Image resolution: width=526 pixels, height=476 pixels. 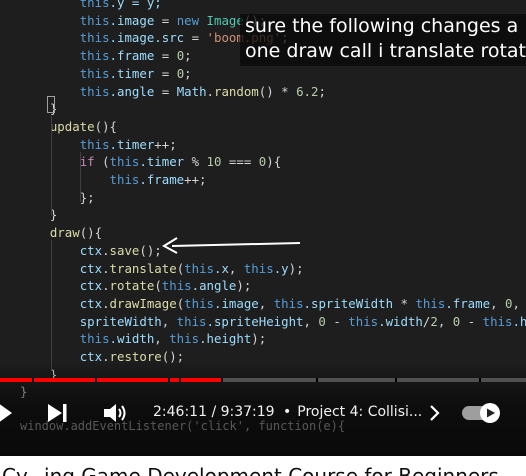 I want to click on code-token: spriteWidth, so click(x=120, y=321).